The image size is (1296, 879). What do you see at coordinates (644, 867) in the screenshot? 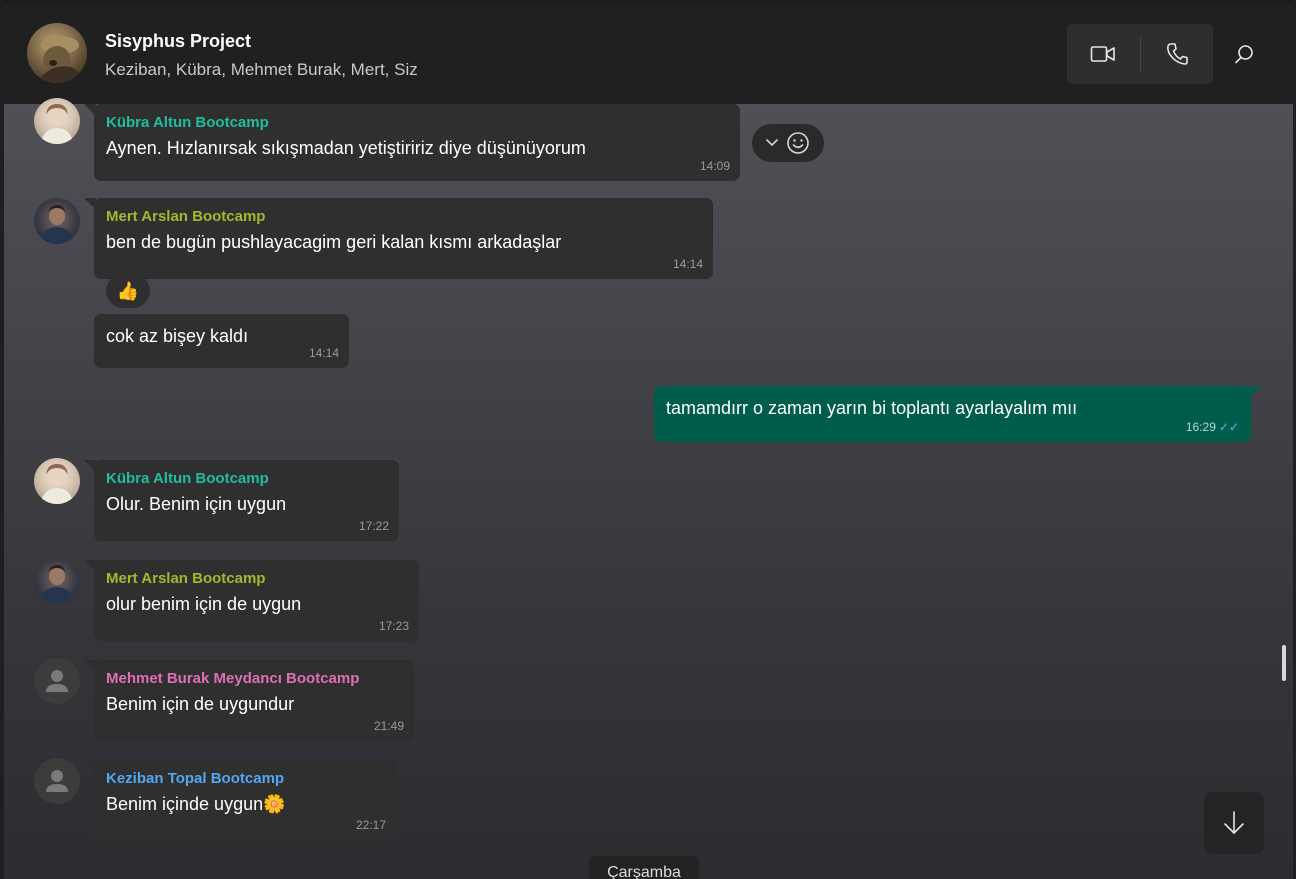
I see `date-separator-chip: Çarşamba` at bounding box center [644, 867].